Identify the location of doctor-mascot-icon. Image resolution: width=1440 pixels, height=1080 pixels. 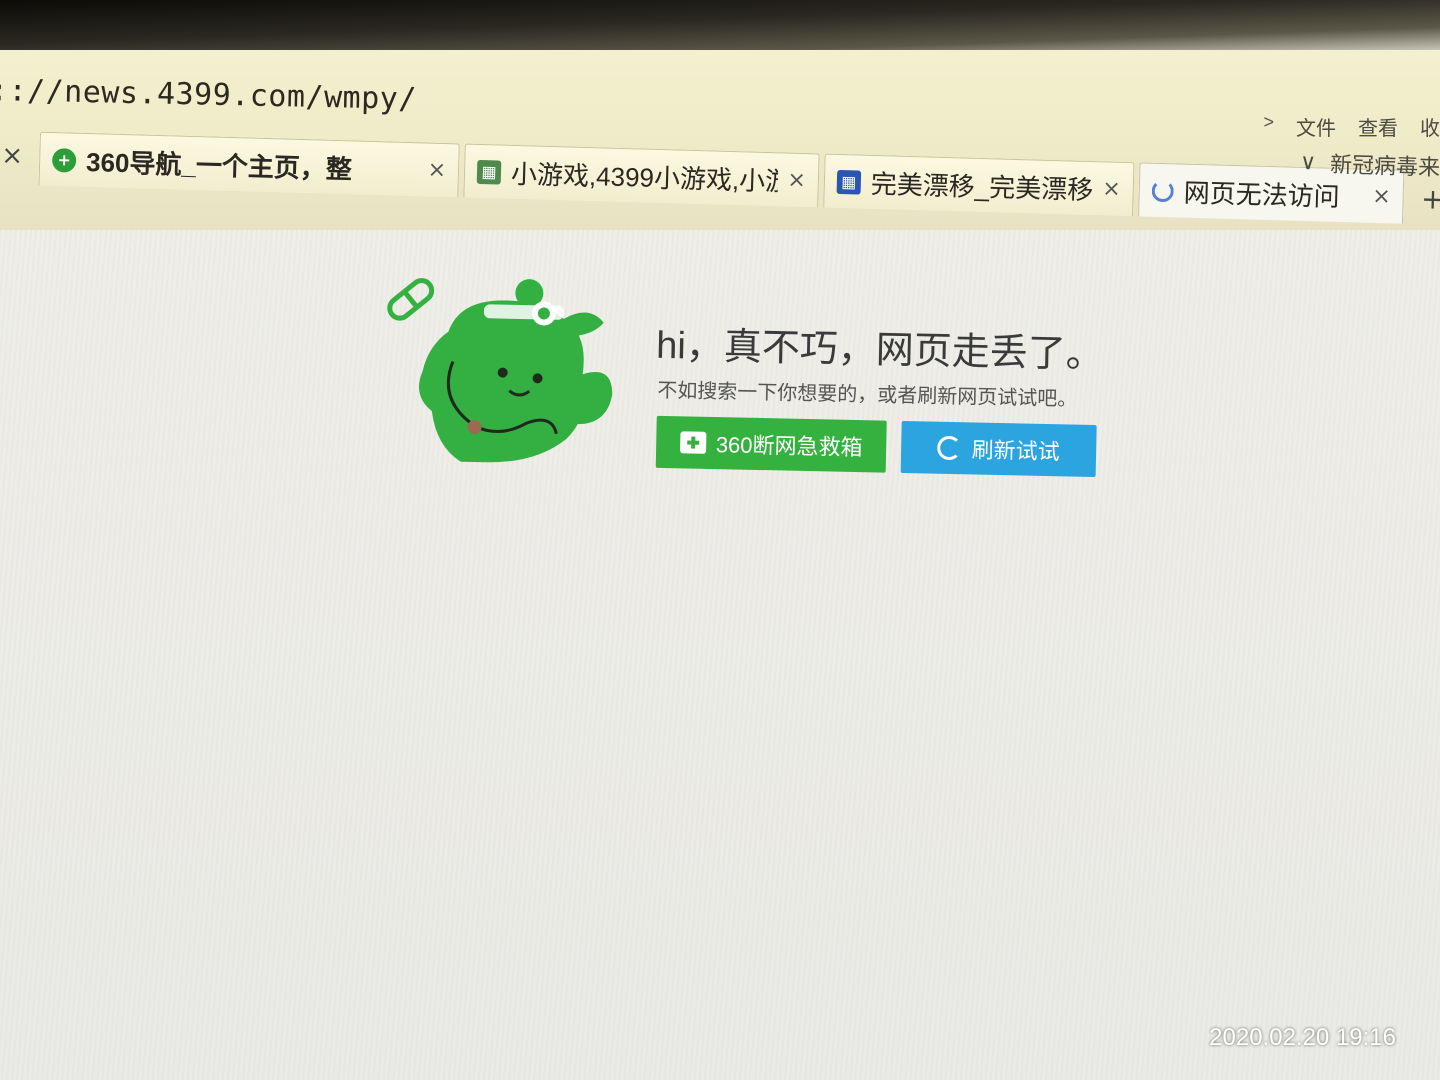
(500, 370).